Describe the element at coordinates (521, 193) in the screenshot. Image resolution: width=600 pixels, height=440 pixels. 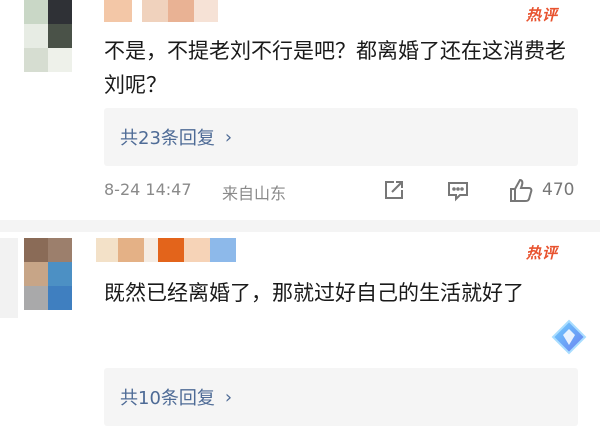
I see `thumbs-up-icon` at that location.